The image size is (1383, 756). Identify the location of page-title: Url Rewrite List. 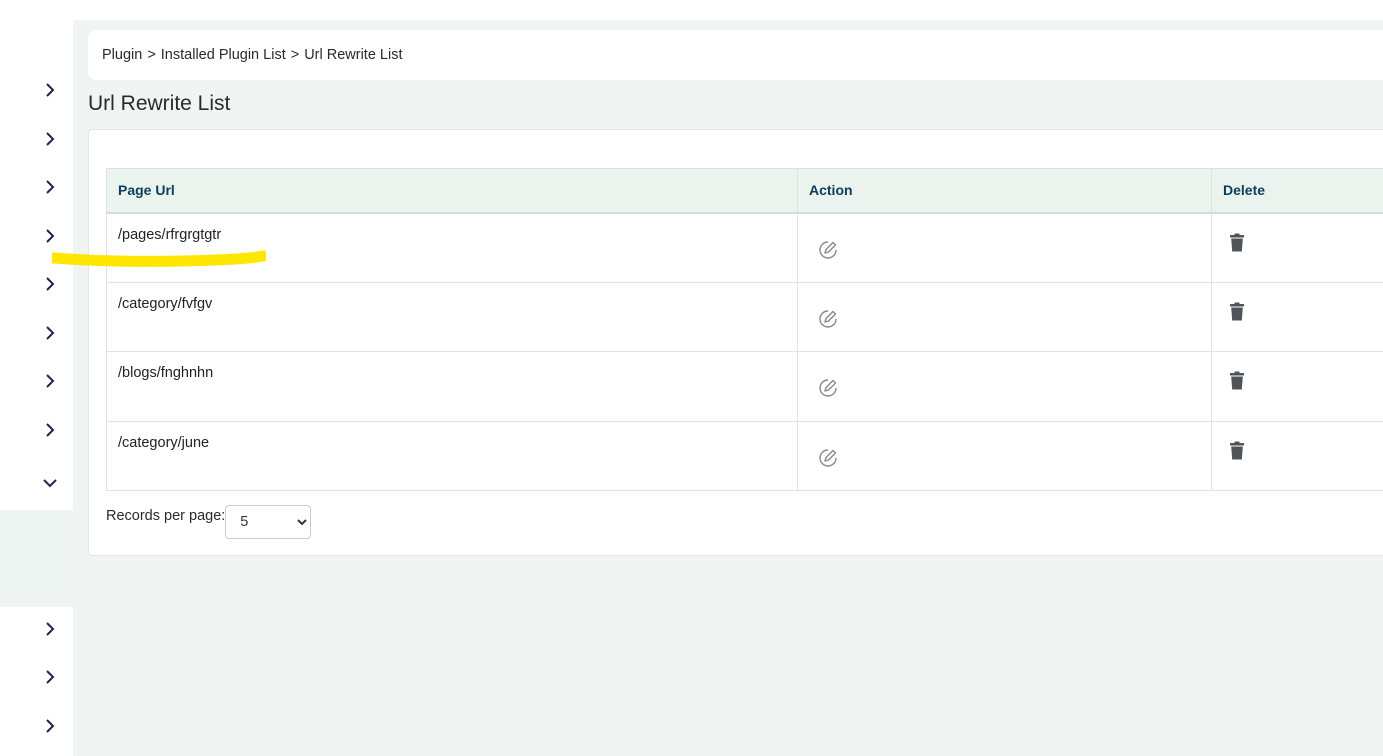
(159, 103).